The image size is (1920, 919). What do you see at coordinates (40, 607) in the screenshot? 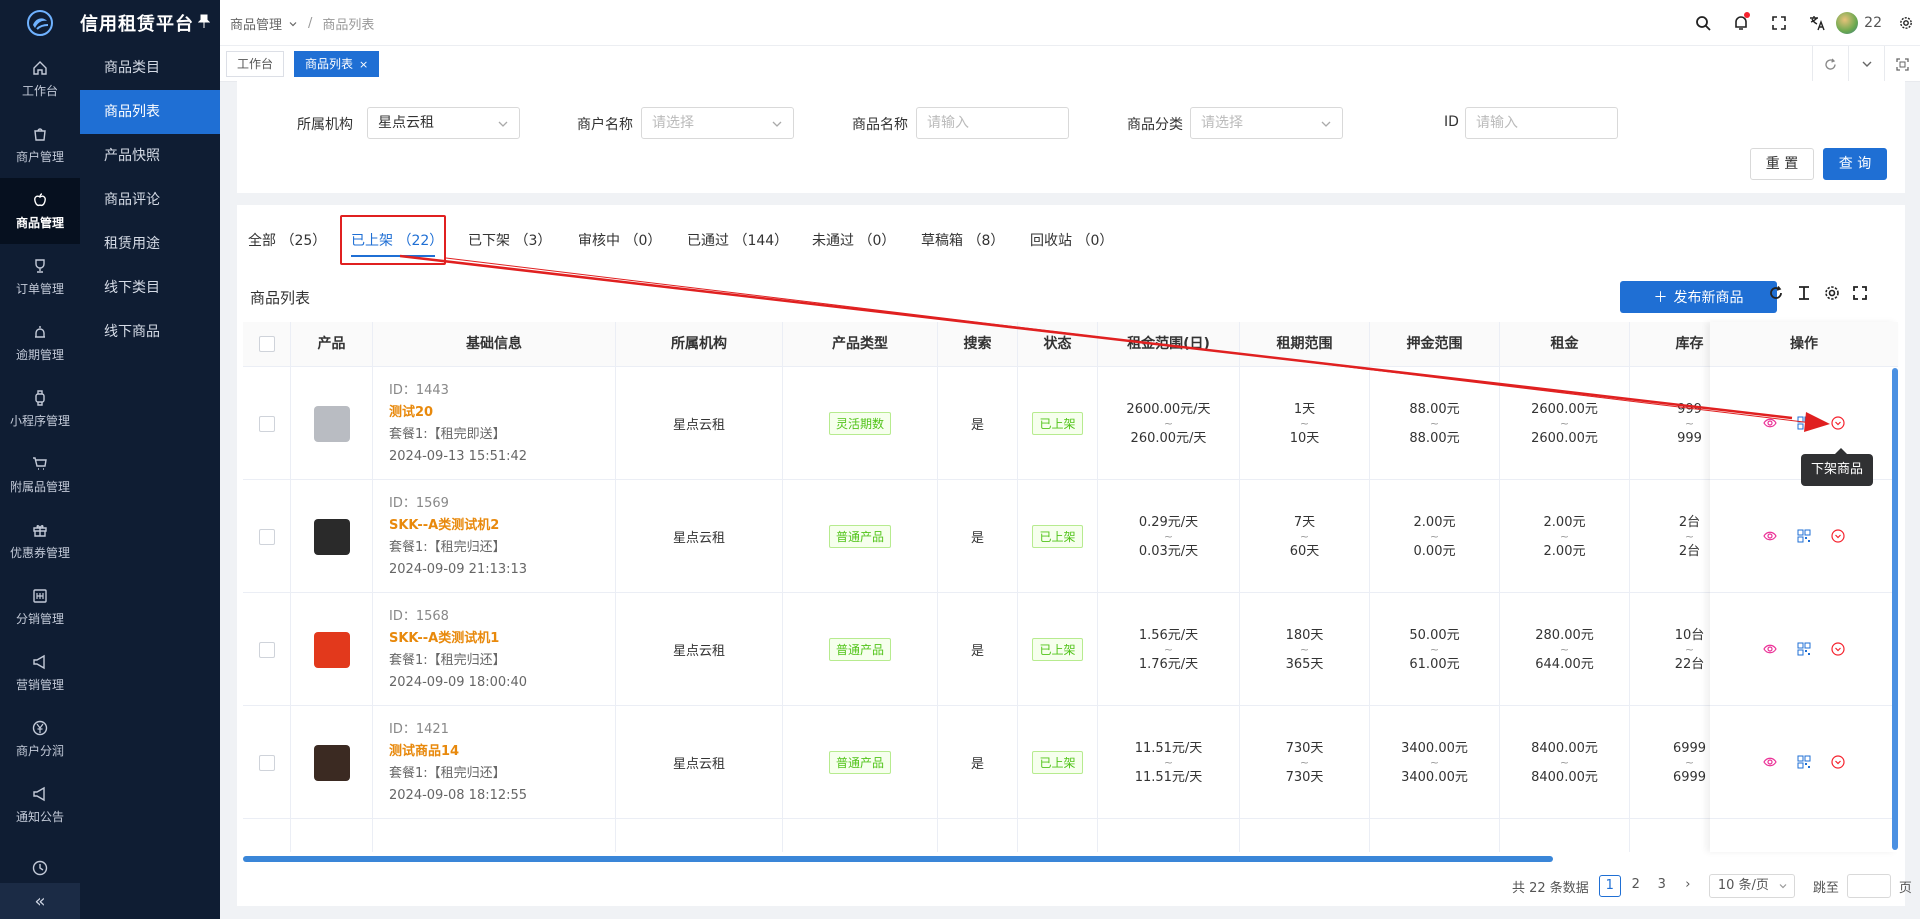
I see `rail-item-share: 分销管理` at bounding box center [40, 607].